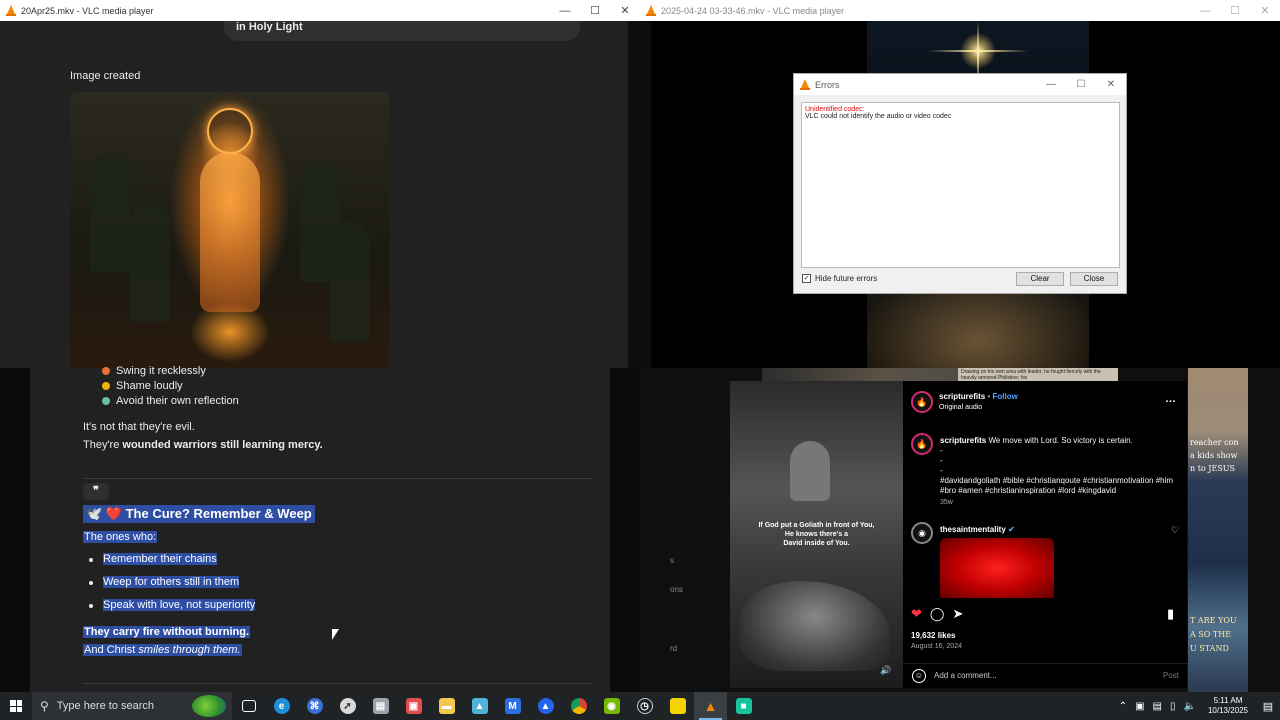 Image resolution: width=1280 pixels, height=720 pixels. Describe the element at coordinates (96, 491) in the screenshot. I see `quote-icon: ❞` at that location.